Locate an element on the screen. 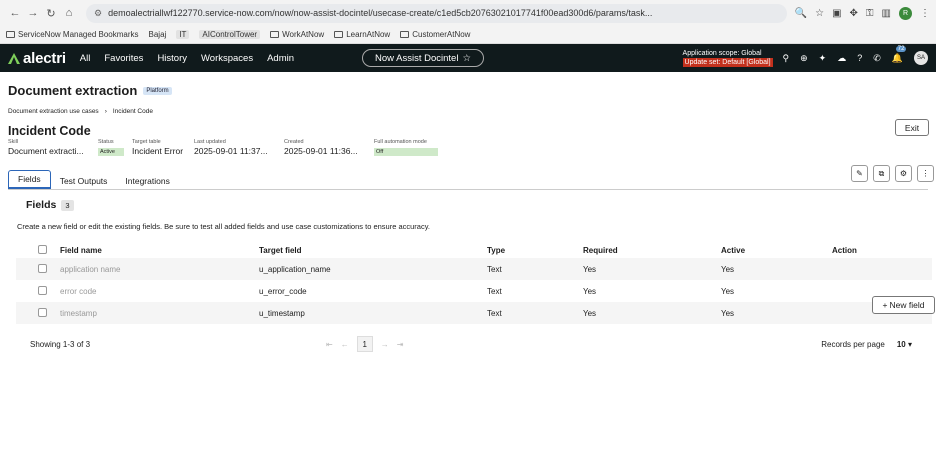  bookmark-aicontroltower: AIControlTower is located at coordinates (230, 34).